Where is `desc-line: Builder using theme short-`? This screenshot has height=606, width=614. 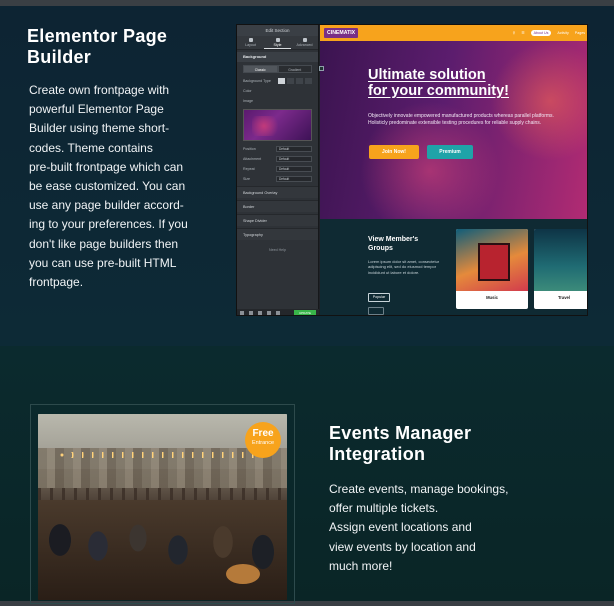 desc-line: Builder using theme short- is located at coordinates (99, 128).